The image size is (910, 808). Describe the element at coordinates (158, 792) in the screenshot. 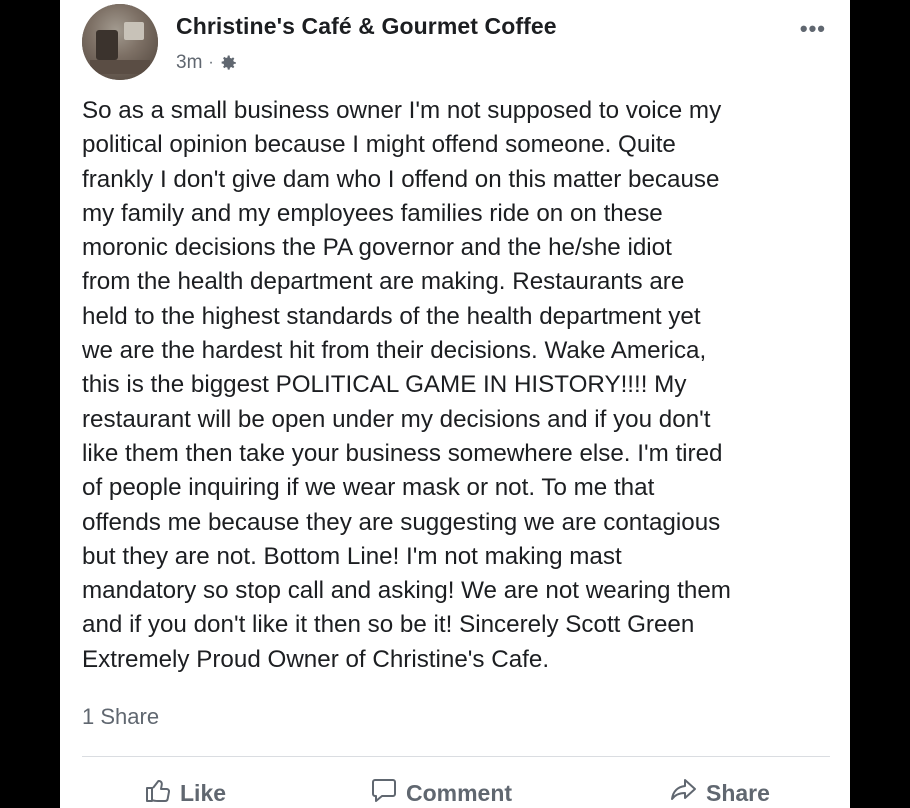

I see `thumbs-up-icon` at that location.